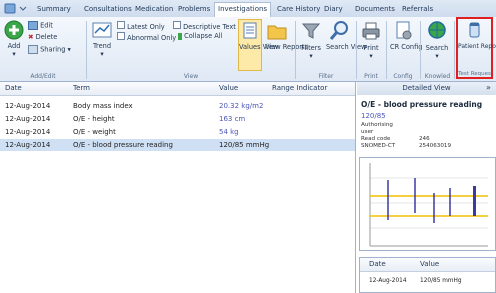  What do you see at coordinates (177, 119) in the screenshot?
I see `table-row: 12-Aug-2014 O/E - height 163 cm` at bounding box center [177, 119].